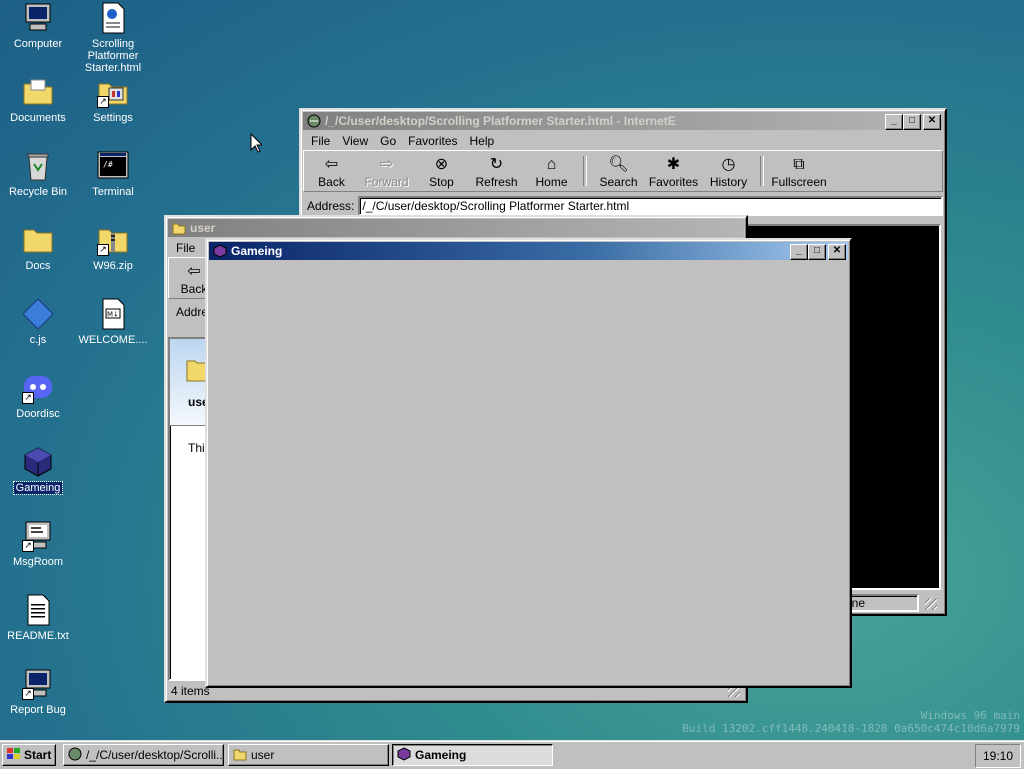  Describe the element at coordinates (75, 755) in the screenshot. I see `internet-explorer-icon` at that location.